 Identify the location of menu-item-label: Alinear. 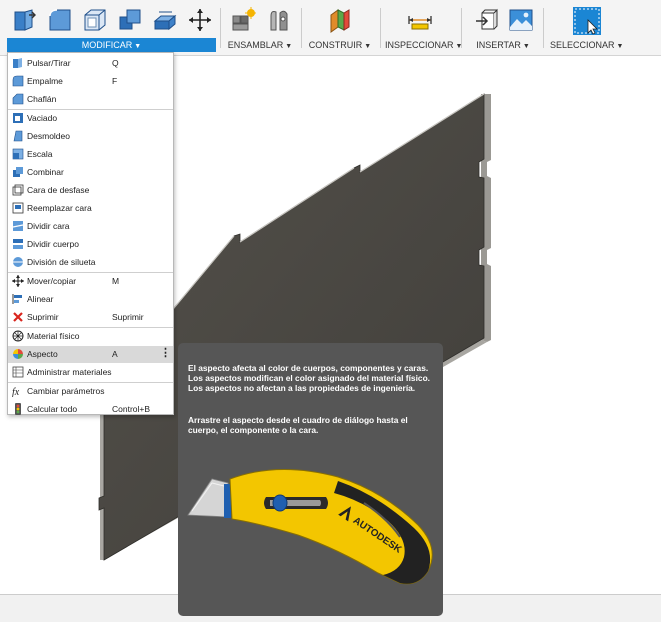
(40, 299).